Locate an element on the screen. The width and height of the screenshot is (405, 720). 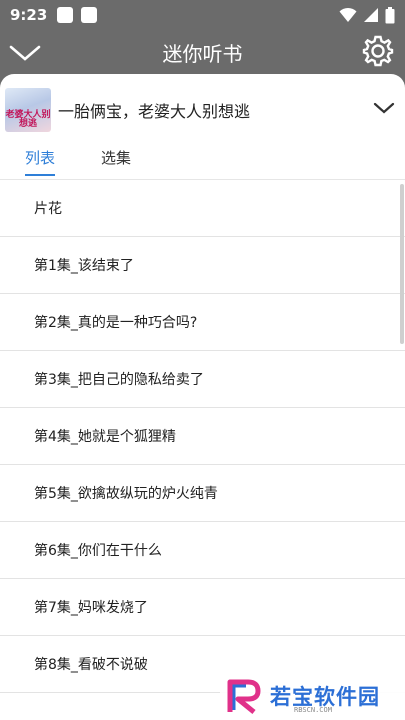
collapse-chevron-icon is located at coordinates (25, 52).